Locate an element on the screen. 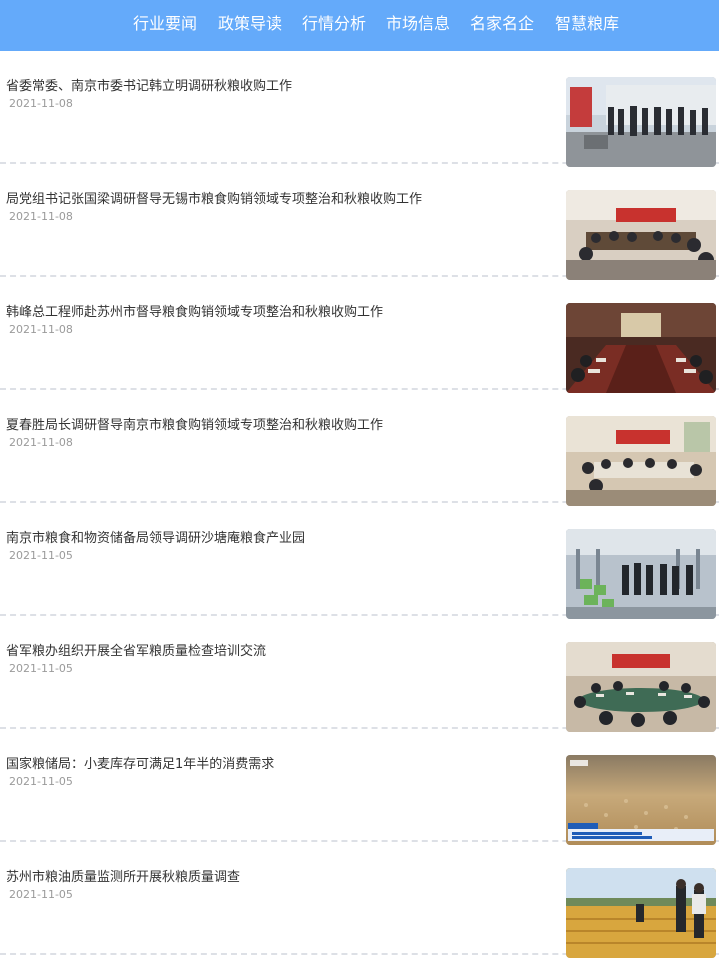 This screenshot has height=966, width=719. news-item: 国家粮储局：小麦库存可满足1年半的消费需求 2021-11-05 is located at coordinates (359, 787).